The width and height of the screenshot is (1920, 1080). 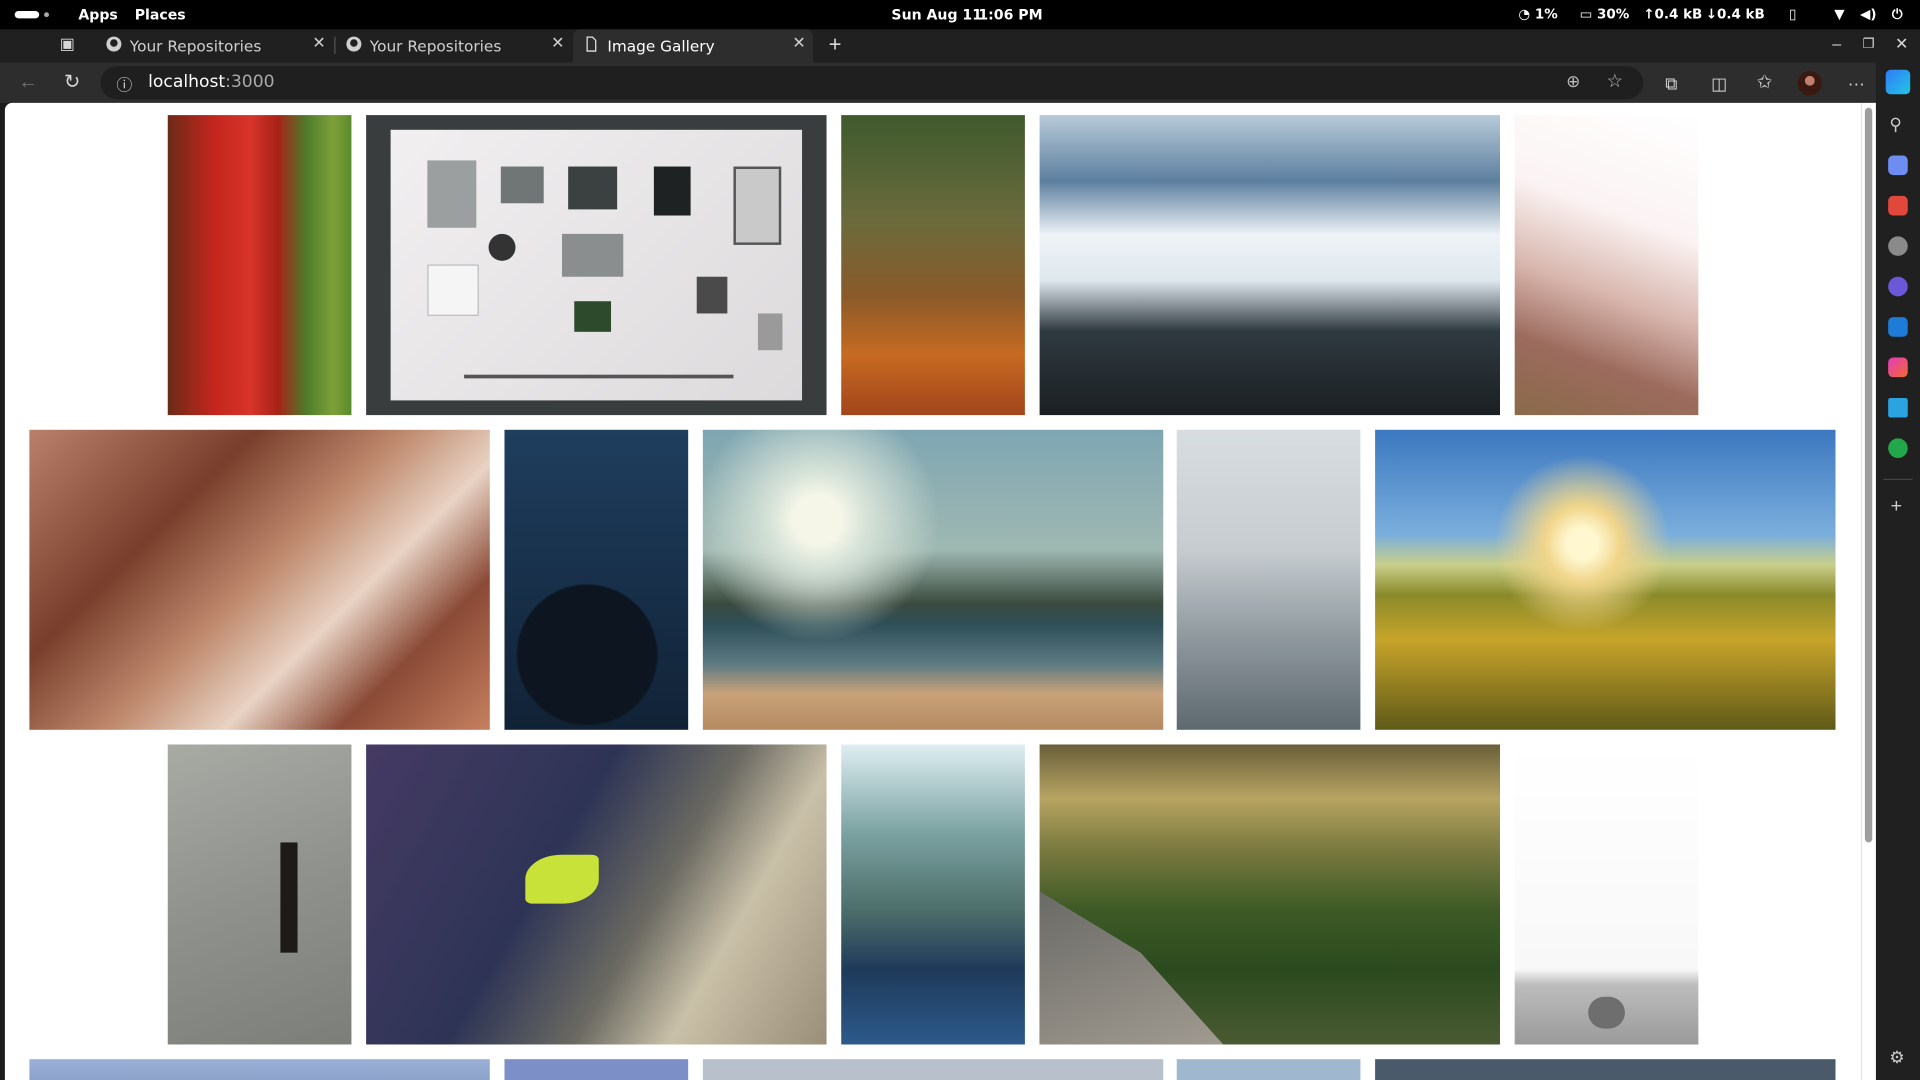 I want to click on edge-sidebar: ⚲ + ⚙, so click(x=1897, y=571).